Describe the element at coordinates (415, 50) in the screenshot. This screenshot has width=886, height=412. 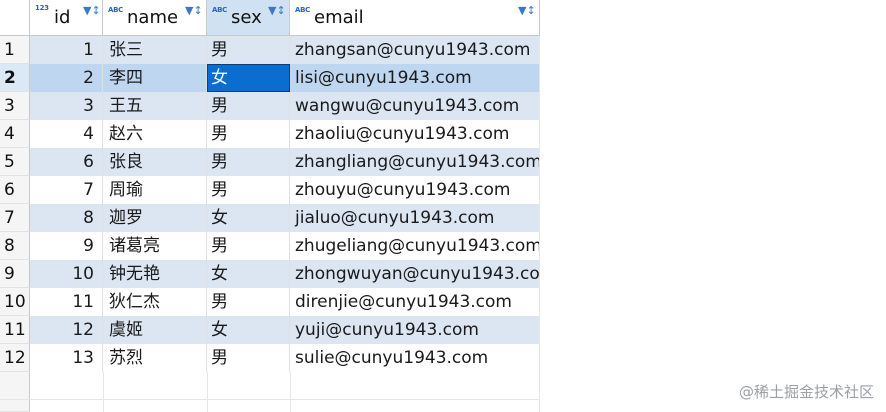
I see `cell-email: zhangsan@cunyu1943.com` at that location.